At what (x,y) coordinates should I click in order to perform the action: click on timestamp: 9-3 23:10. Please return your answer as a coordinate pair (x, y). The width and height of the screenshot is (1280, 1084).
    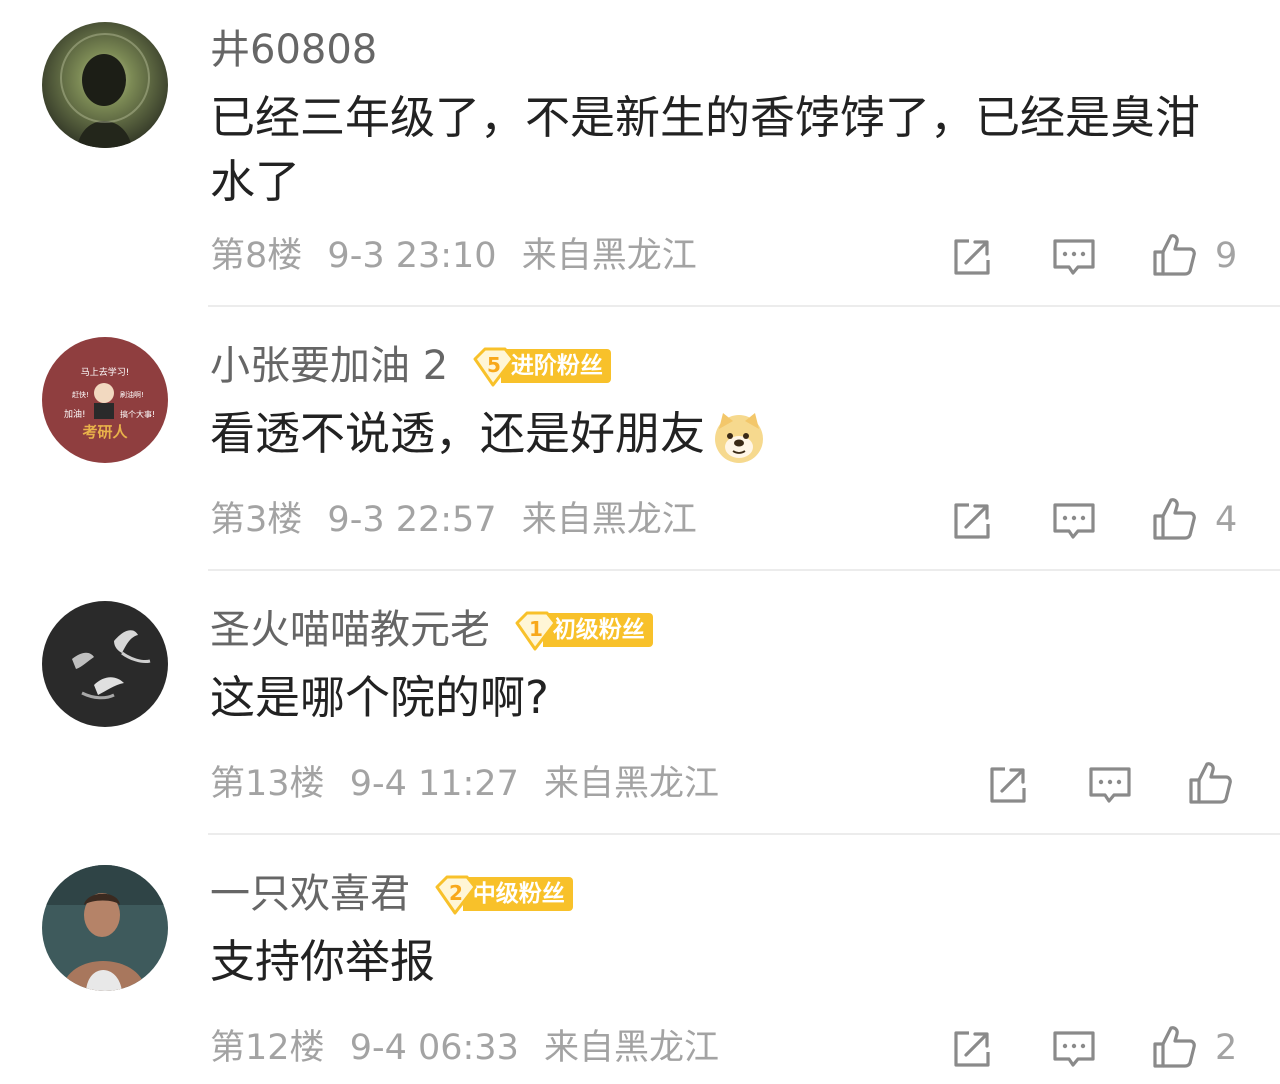
    Looking at the image, I should click on (412, 256).